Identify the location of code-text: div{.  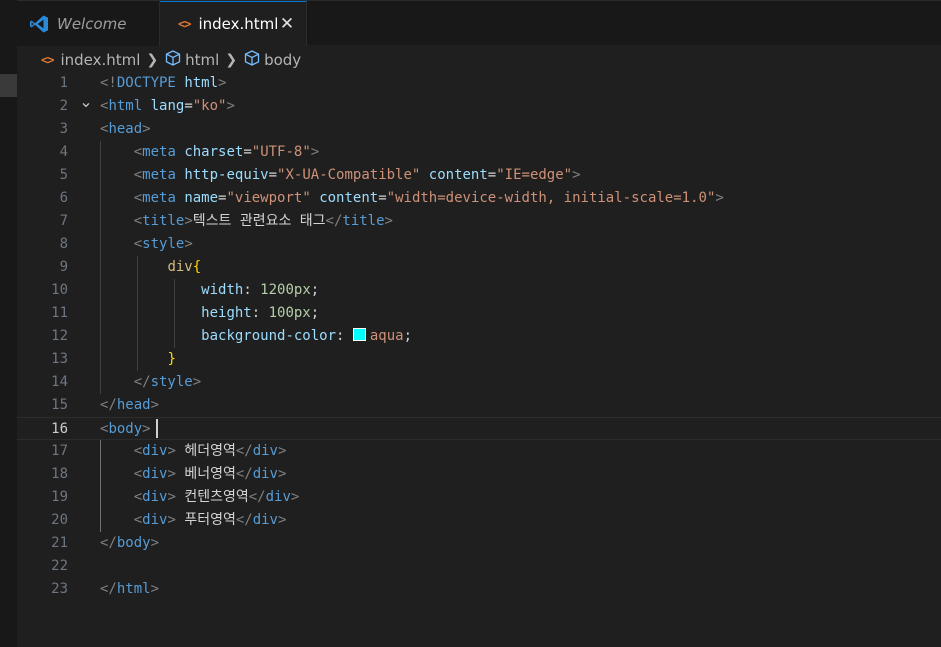
(150, 267).